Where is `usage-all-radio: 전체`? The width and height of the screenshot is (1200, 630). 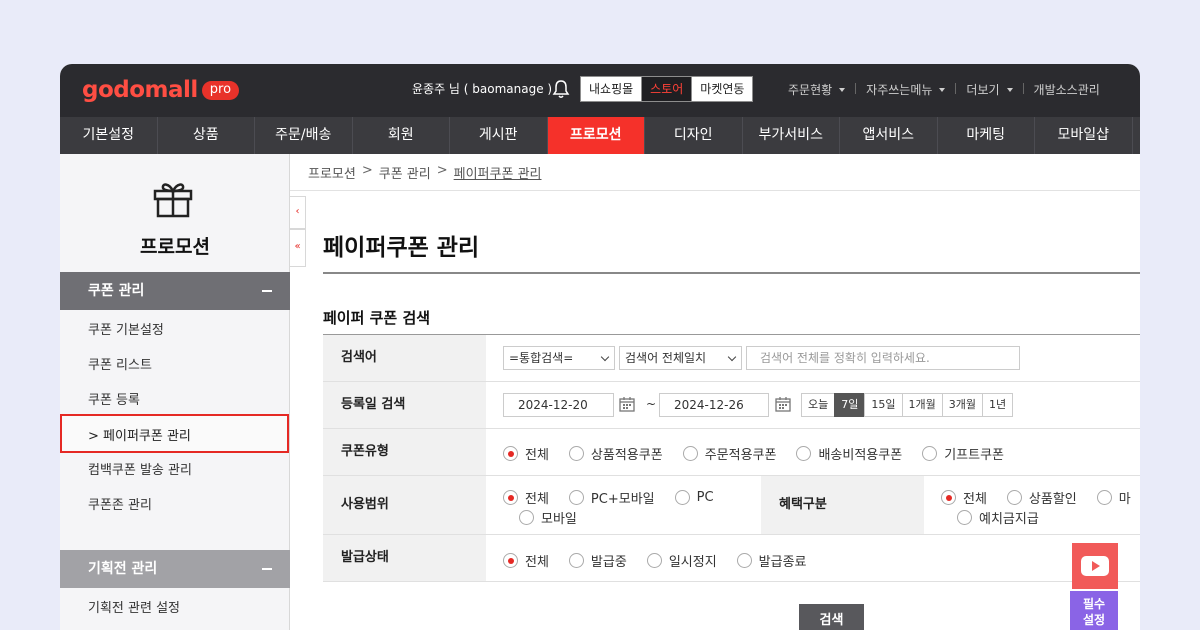 usage-all-radio: 전체 is located at coordinates (526, 497).